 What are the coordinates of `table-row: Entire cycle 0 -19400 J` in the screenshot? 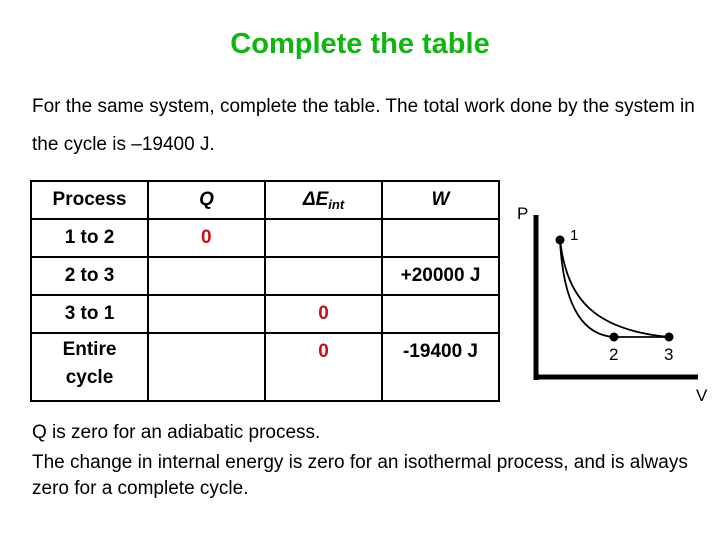 It's located at (265, 367).